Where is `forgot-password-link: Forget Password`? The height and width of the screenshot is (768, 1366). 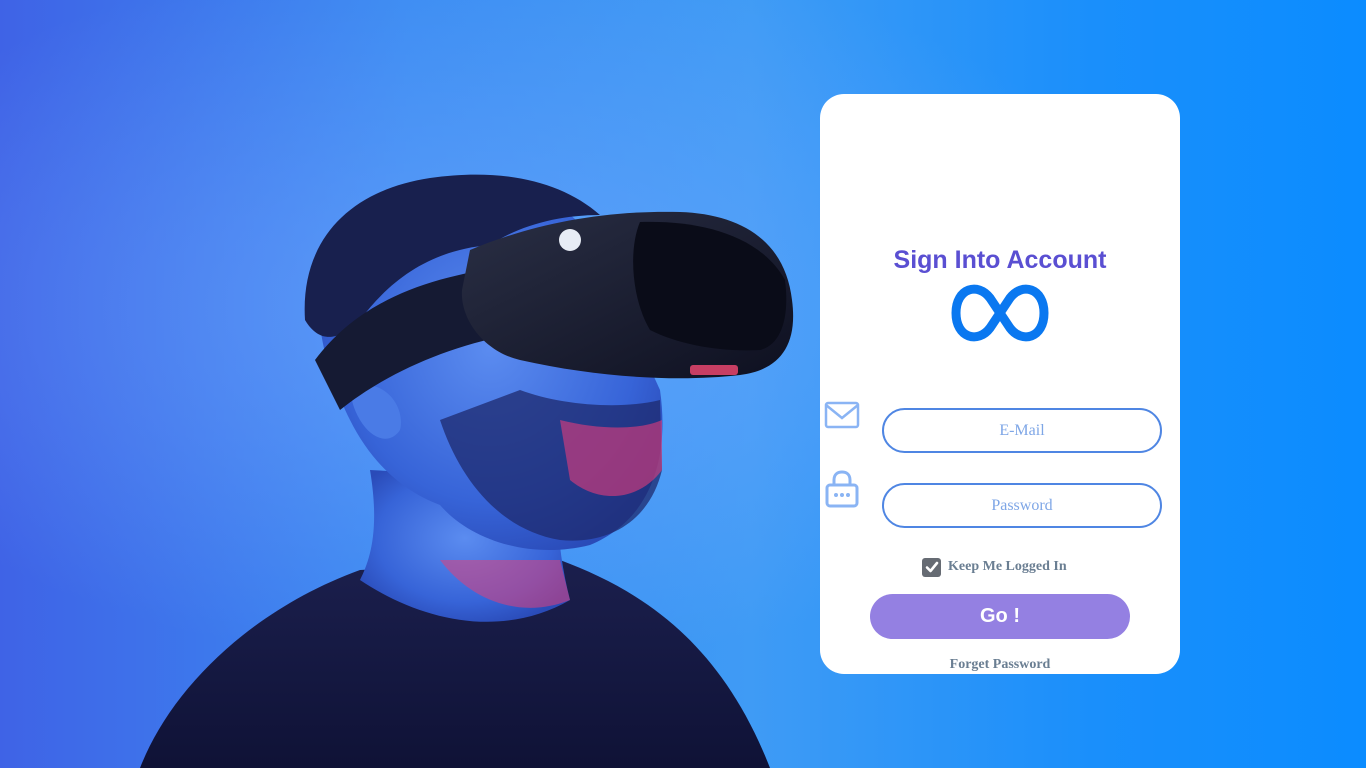
forgot-password-link: Forget Password is located at coordinates (1000, 665).